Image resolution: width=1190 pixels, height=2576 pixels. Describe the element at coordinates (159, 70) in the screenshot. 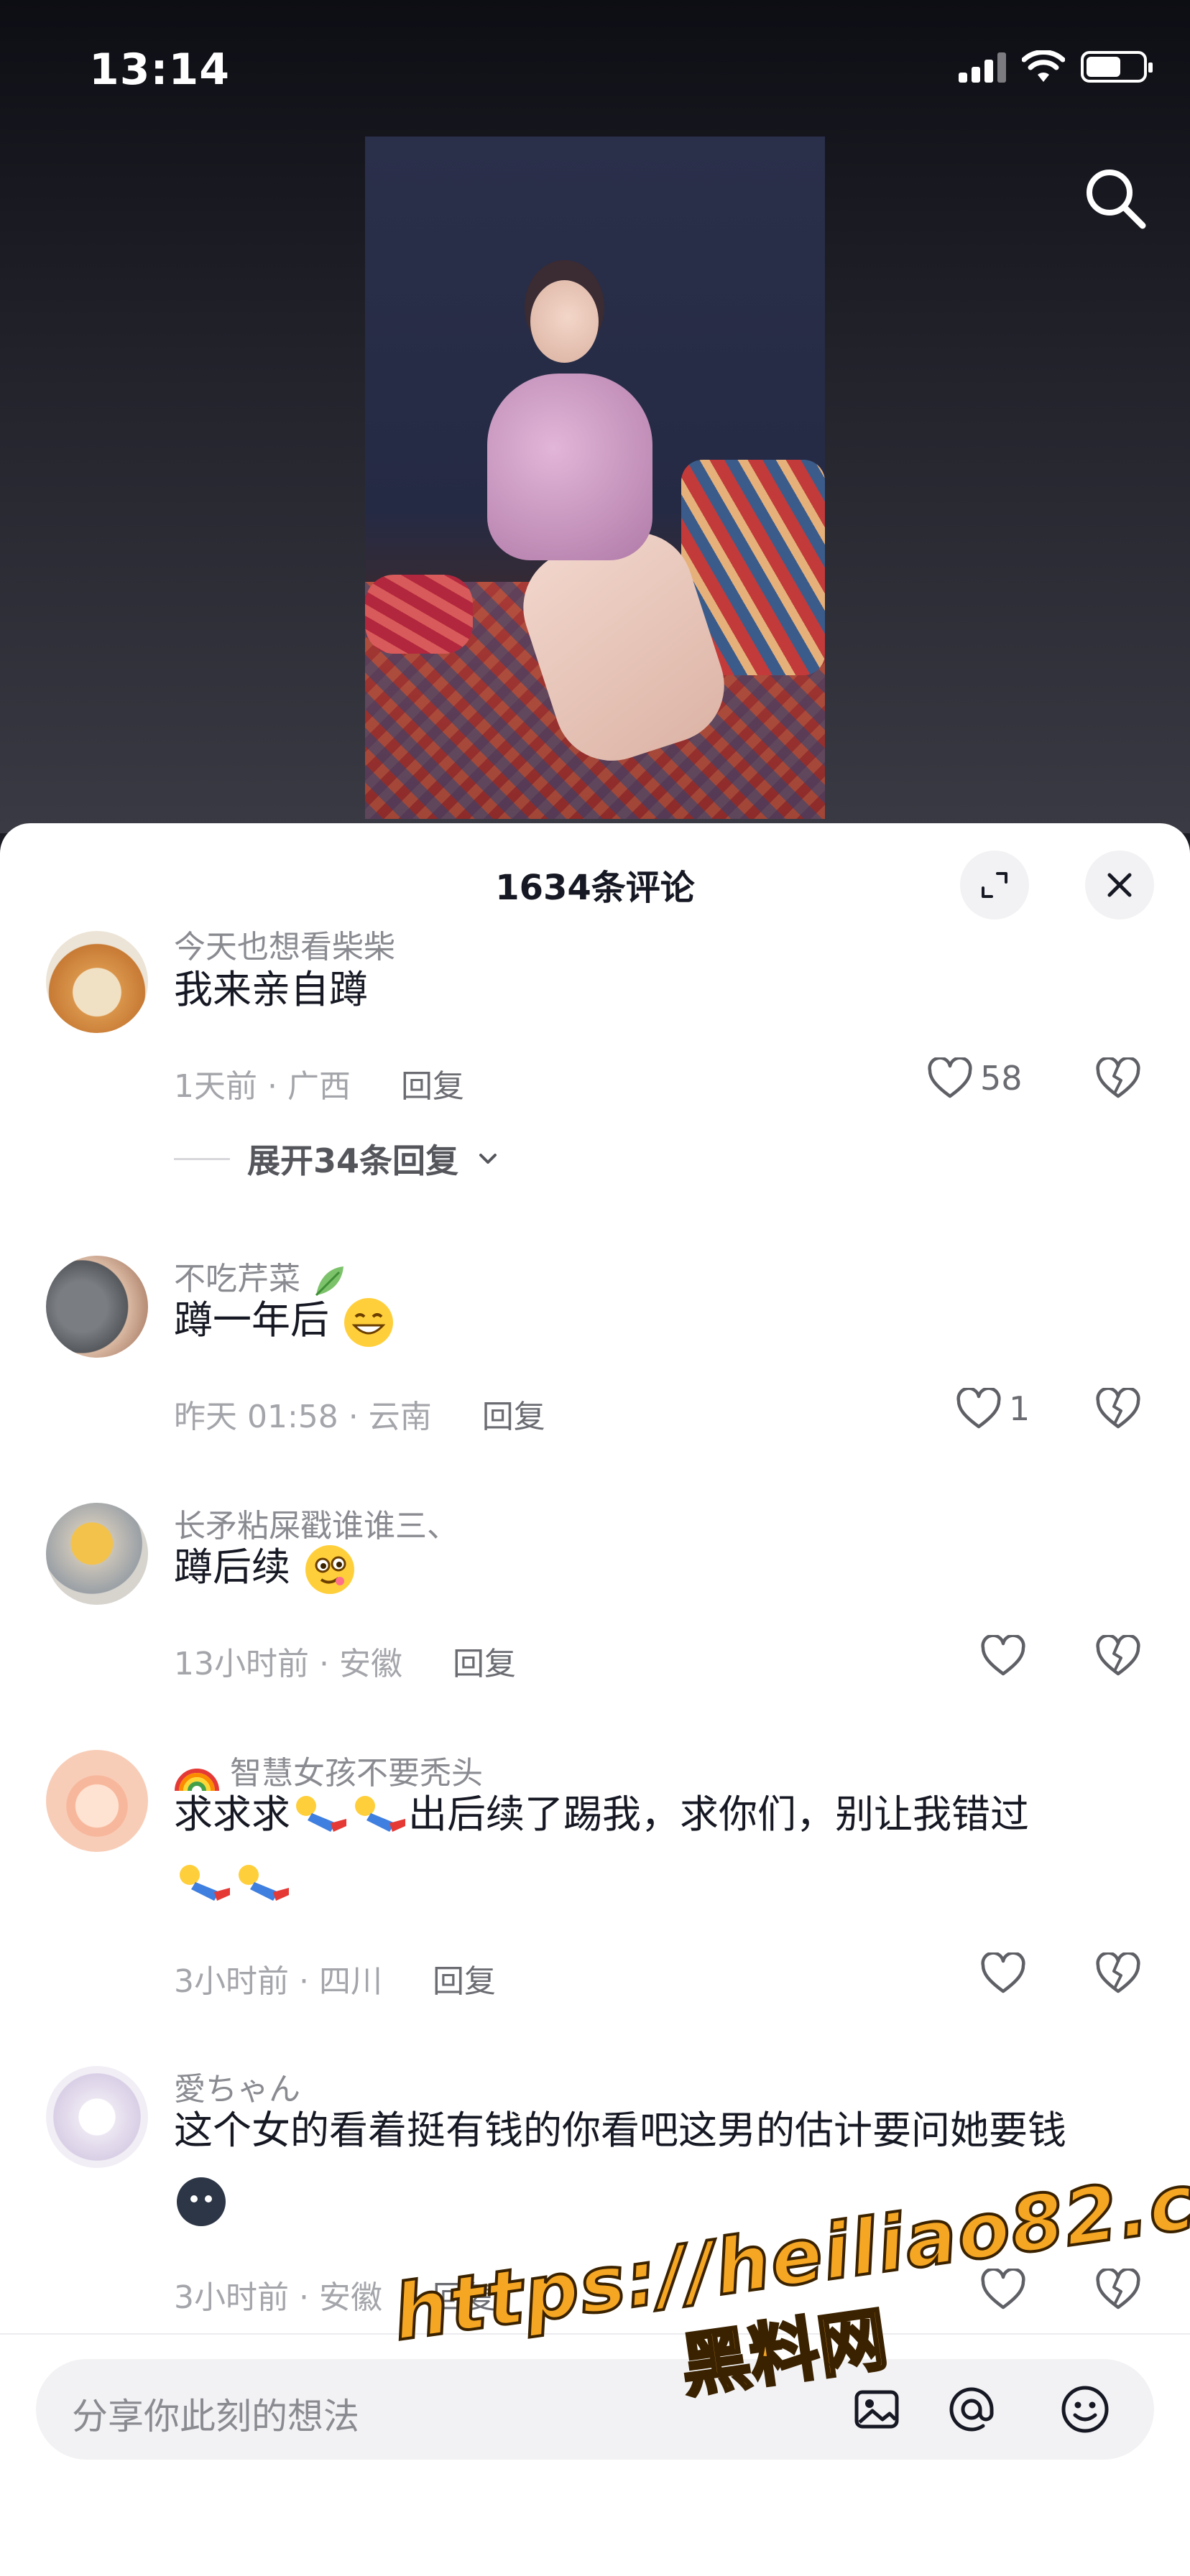

I see `status-time: 13:14` at that location.